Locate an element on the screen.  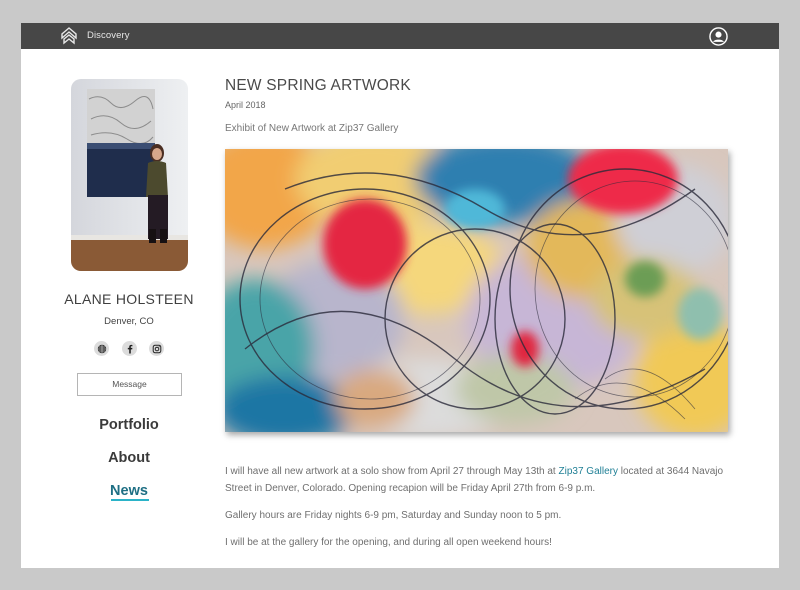
post-date: April 2018 is located at coordinates (245, 105).